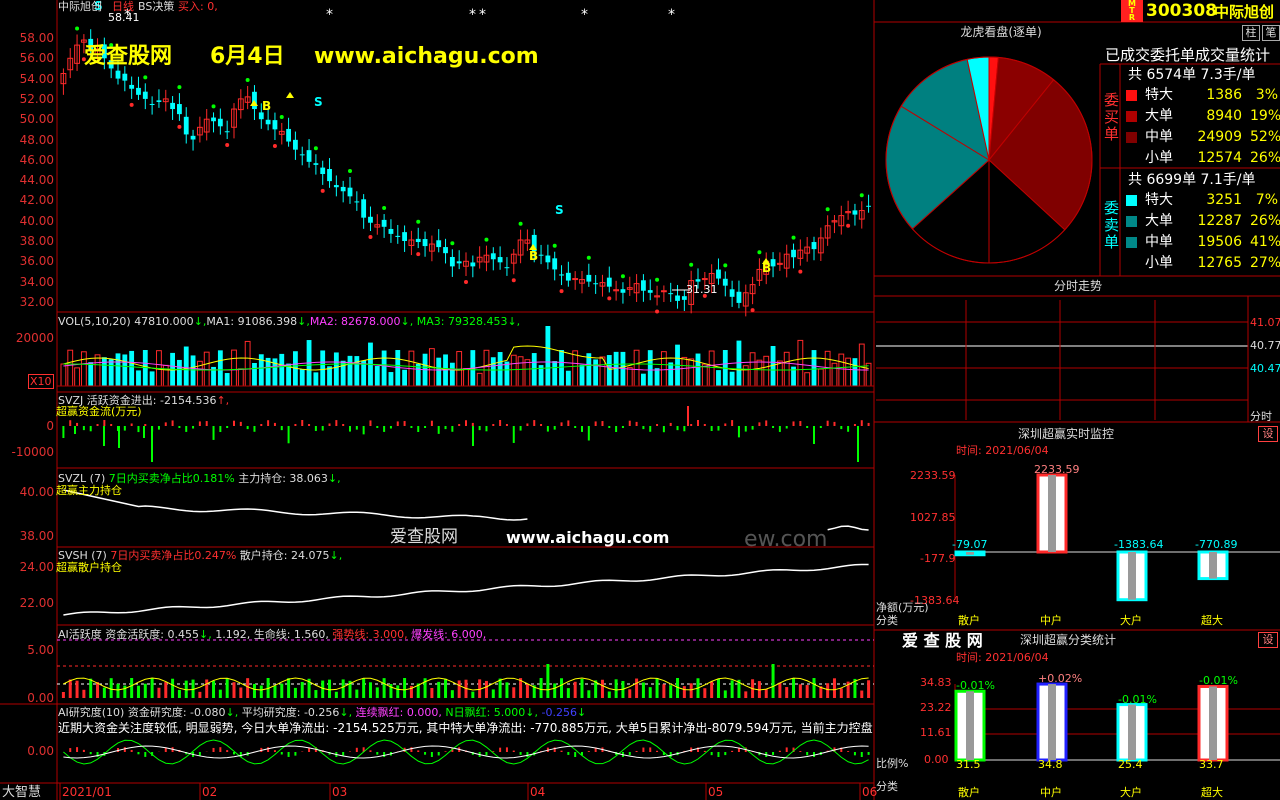 Image resolution: width=1280 pixels, height=800 pixels. I want to click on mtr-text: MTR, so click(1132, 11).